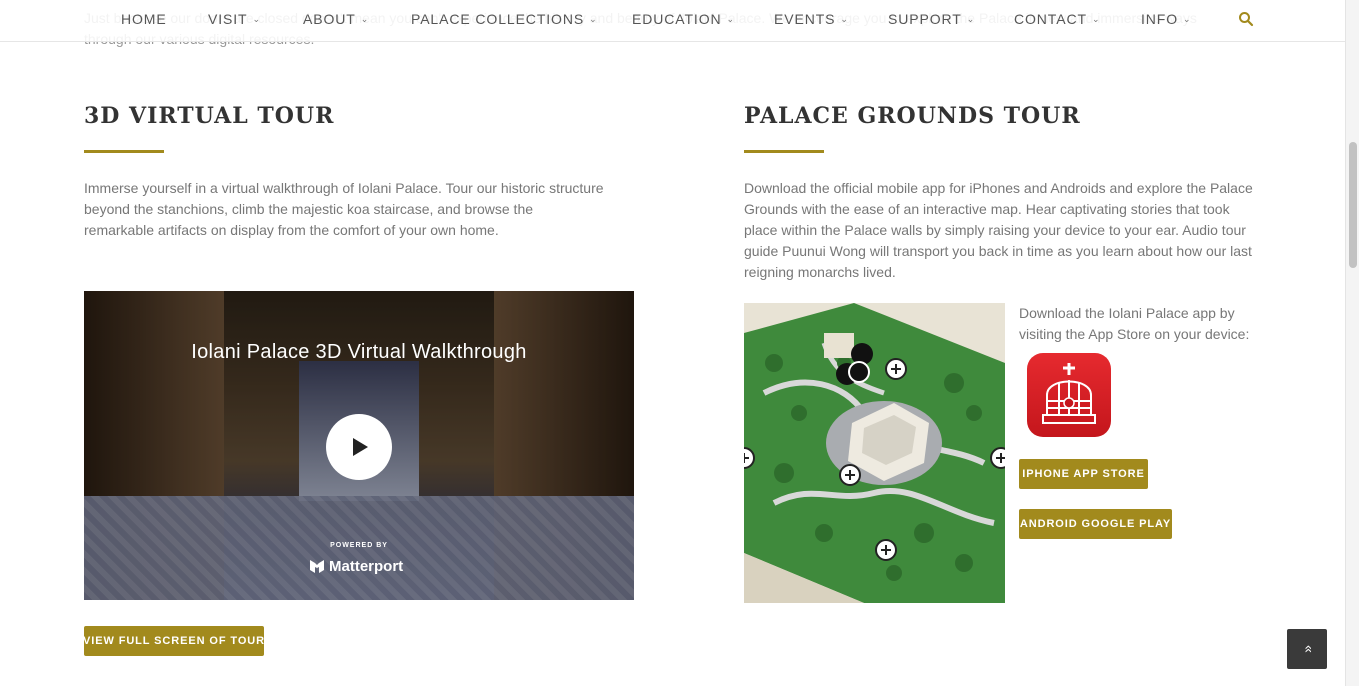  What do you see at coordinates (359, 352) in the screenshot?
I see `video-title: Iolani Palace 3D Virtual Walkthrough` at bounding box center [359, 352].